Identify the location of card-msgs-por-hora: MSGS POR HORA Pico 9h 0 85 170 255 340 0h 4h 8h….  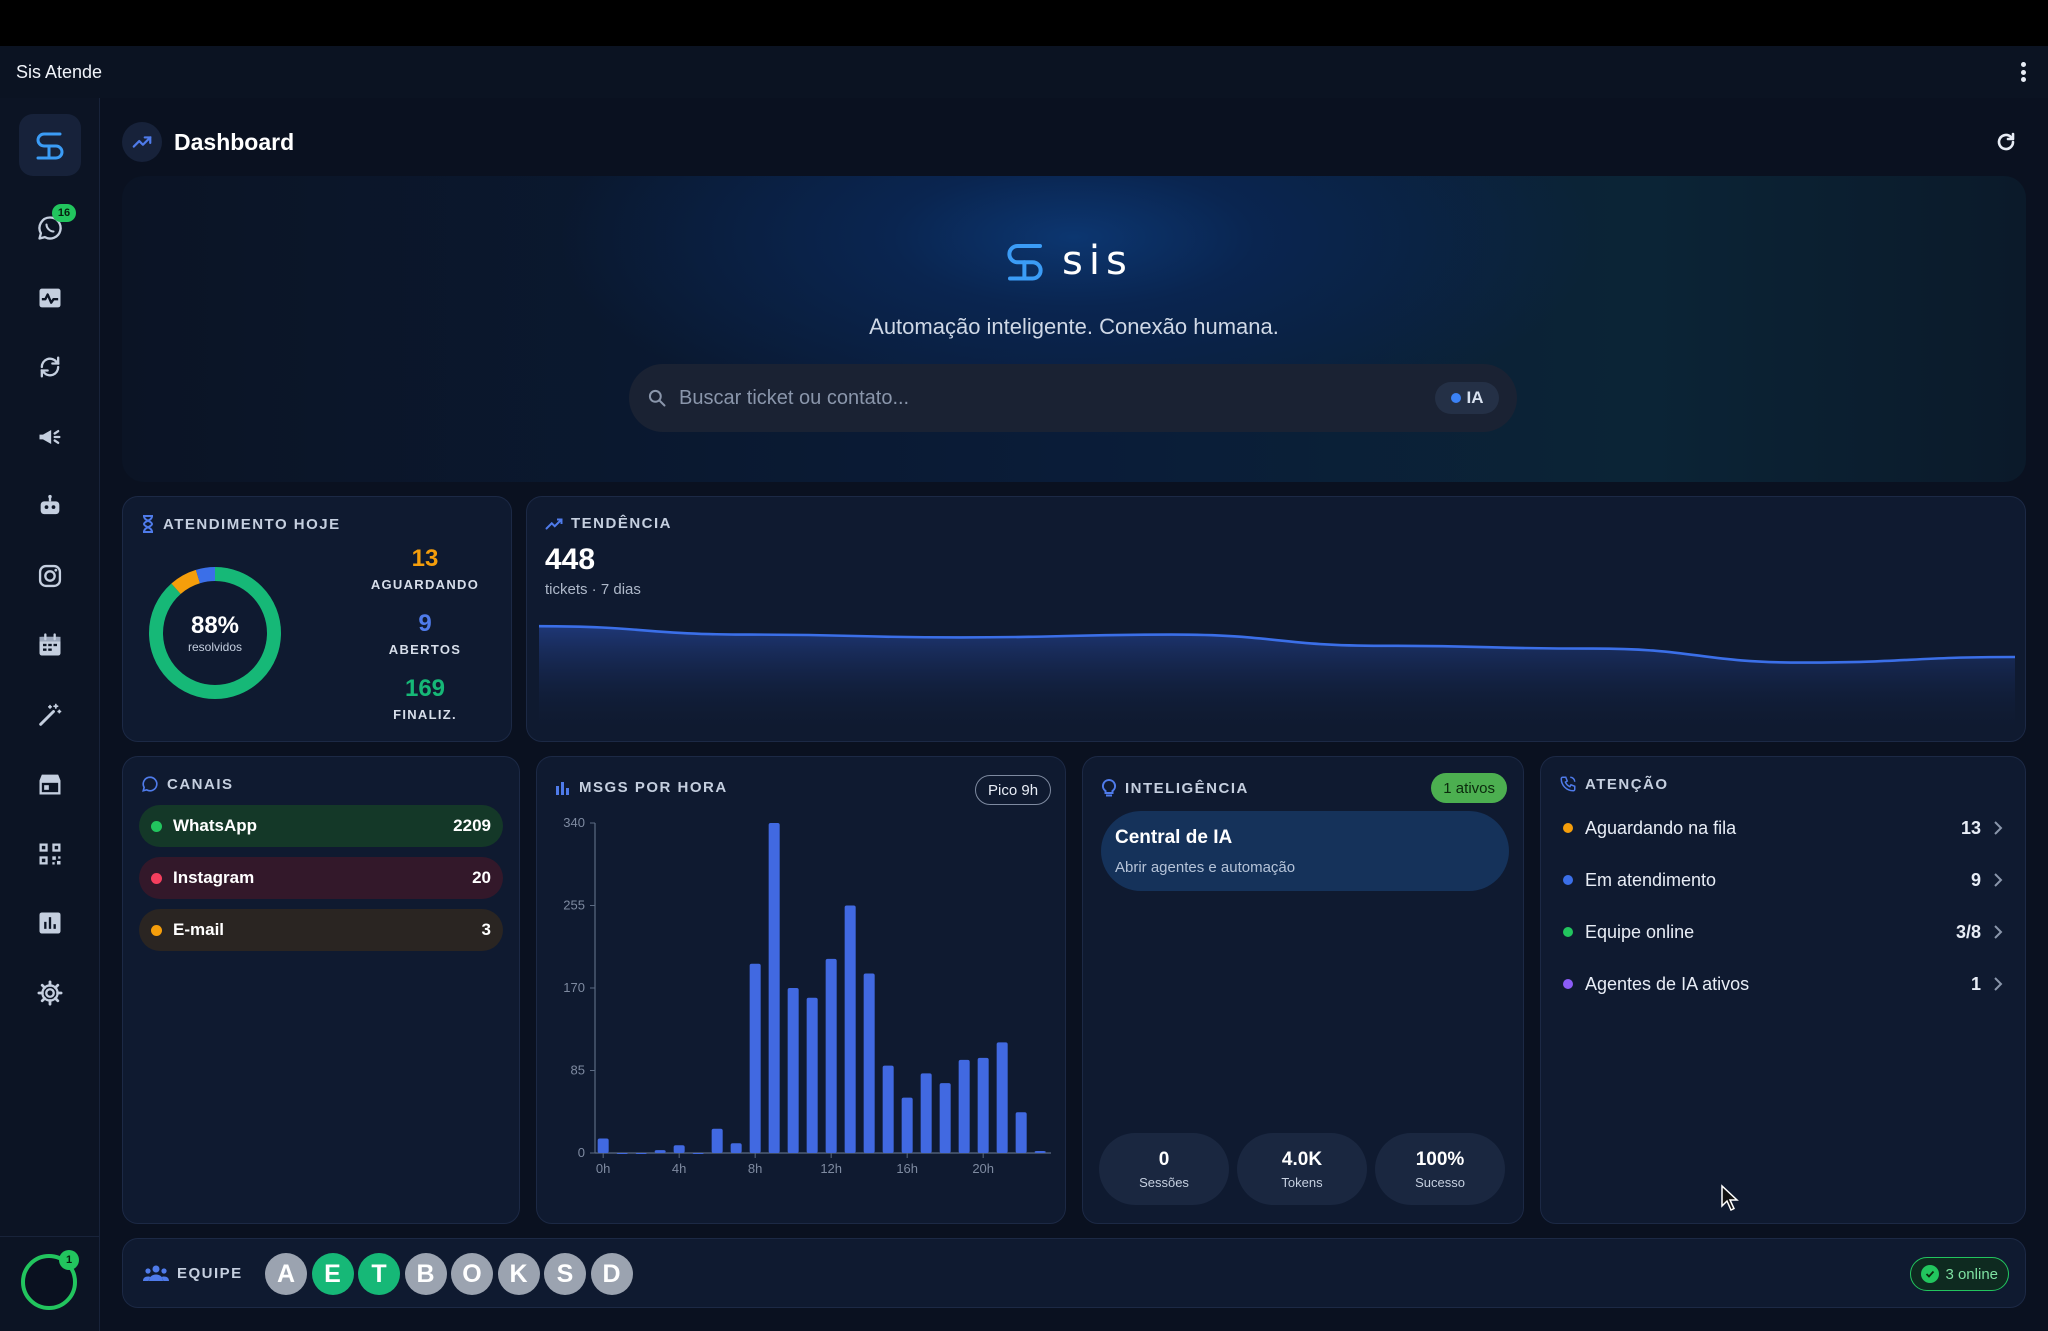
(801, 990).